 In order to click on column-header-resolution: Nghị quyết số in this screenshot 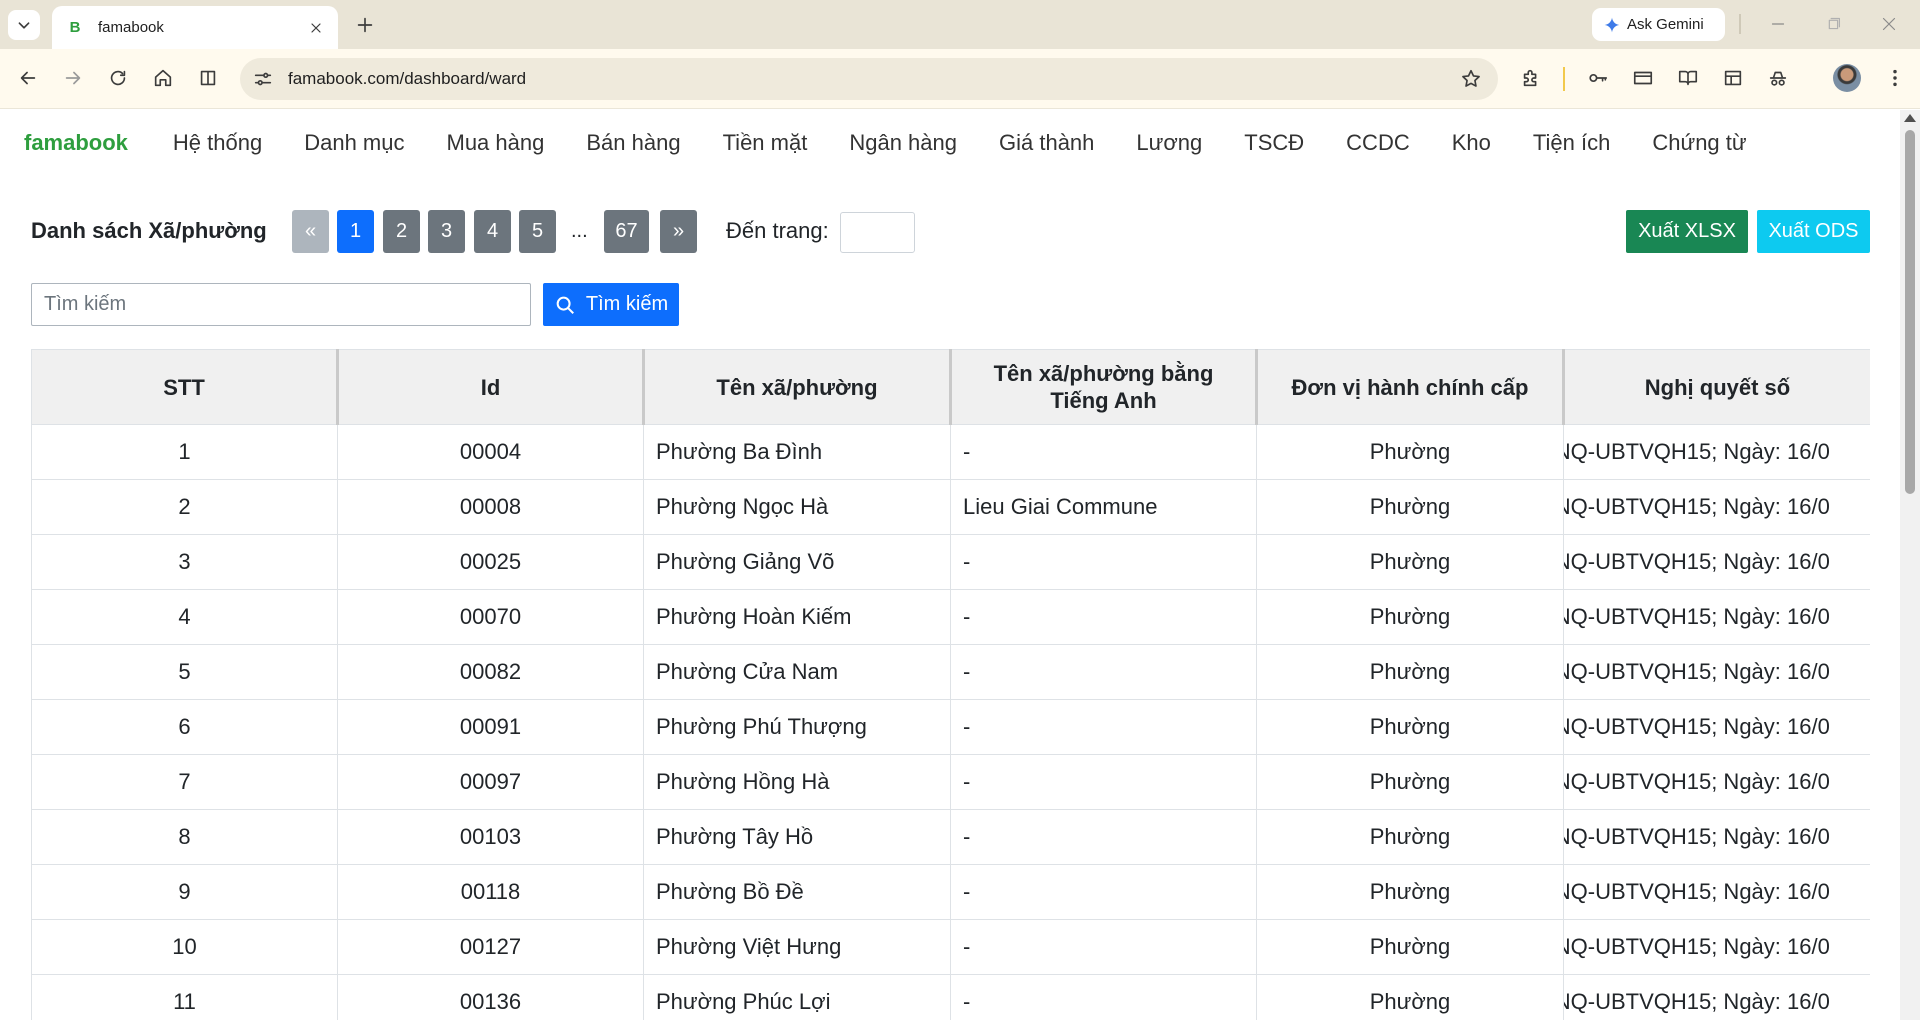, I will do `click(1716, 387)`.